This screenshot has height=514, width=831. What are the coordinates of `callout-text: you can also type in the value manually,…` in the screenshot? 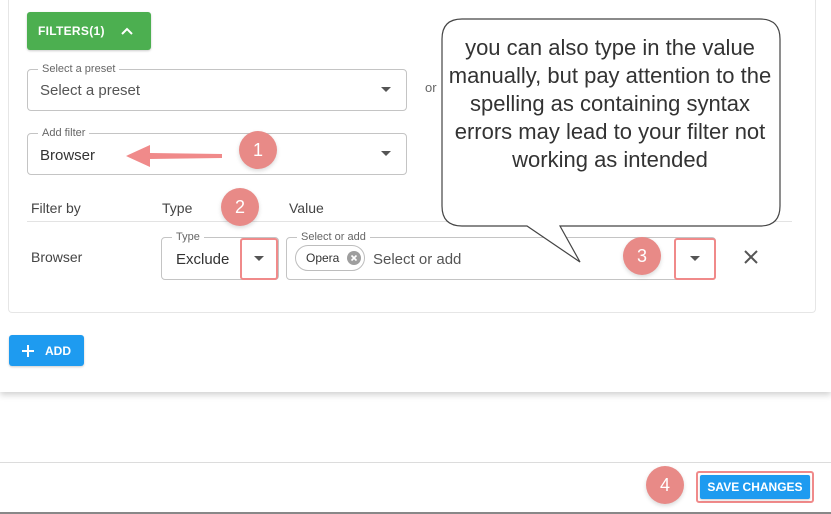 It's located at (610, 103).